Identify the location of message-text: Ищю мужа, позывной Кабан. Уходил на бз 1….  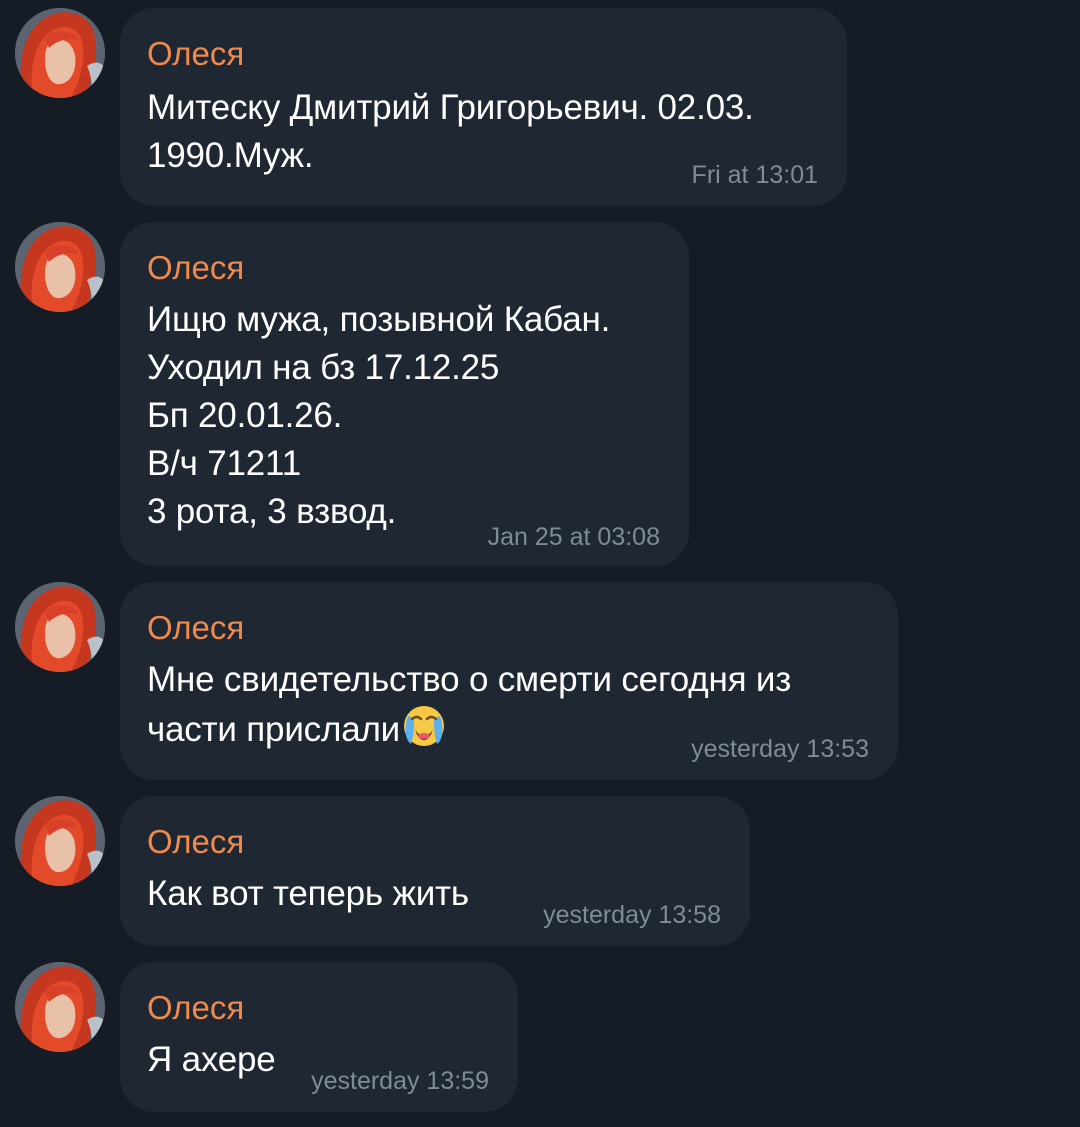
(379, 415).